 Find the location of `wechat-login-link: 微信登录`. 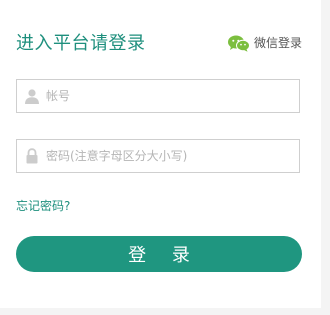

wechat-login-link: 微信登录 is located at coordinates (264, 43).